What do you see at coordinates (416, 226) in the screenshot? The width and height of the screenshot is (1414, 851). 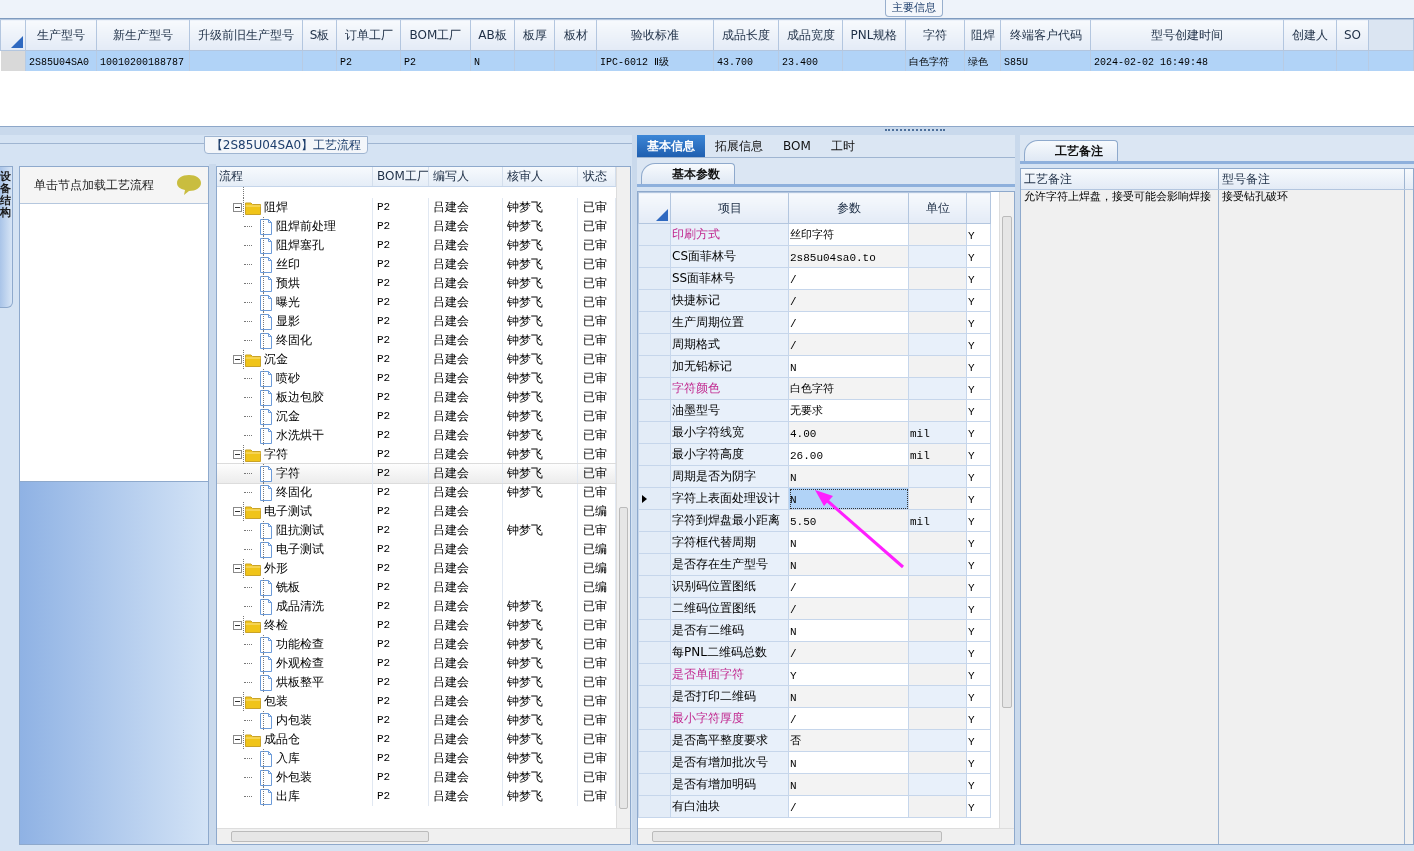 I see `tree-row: 阻焊前处理 P2 吕建会 钟梦飞 已审` at bounding box center [416, 226].